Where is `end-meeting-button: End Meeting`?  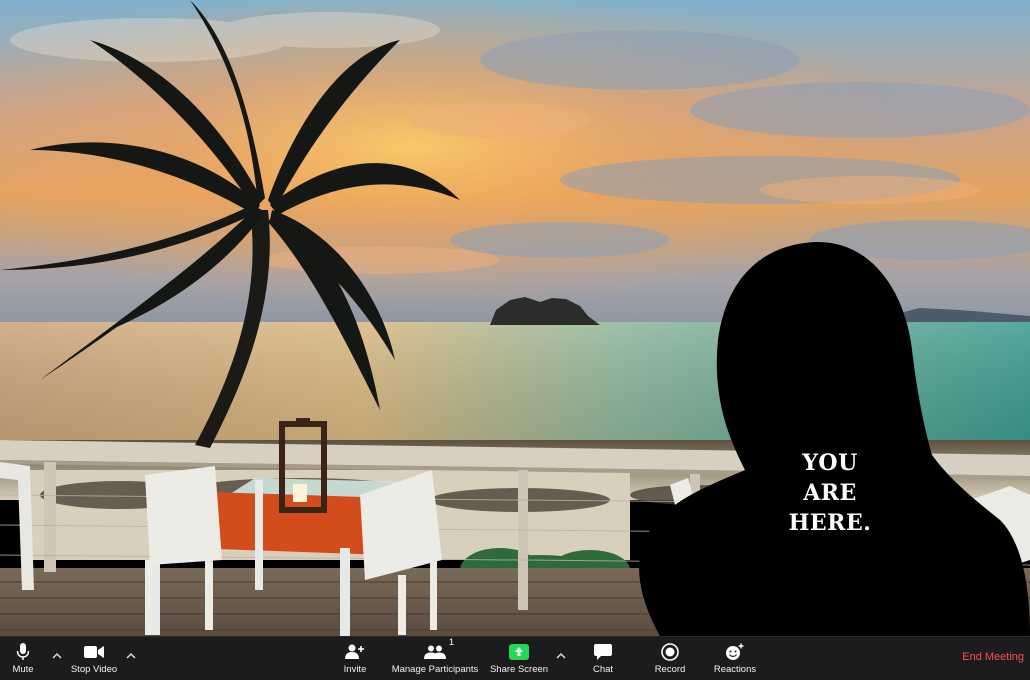
end-meeting-button: End Meeting is located at coordinates (993, 657).